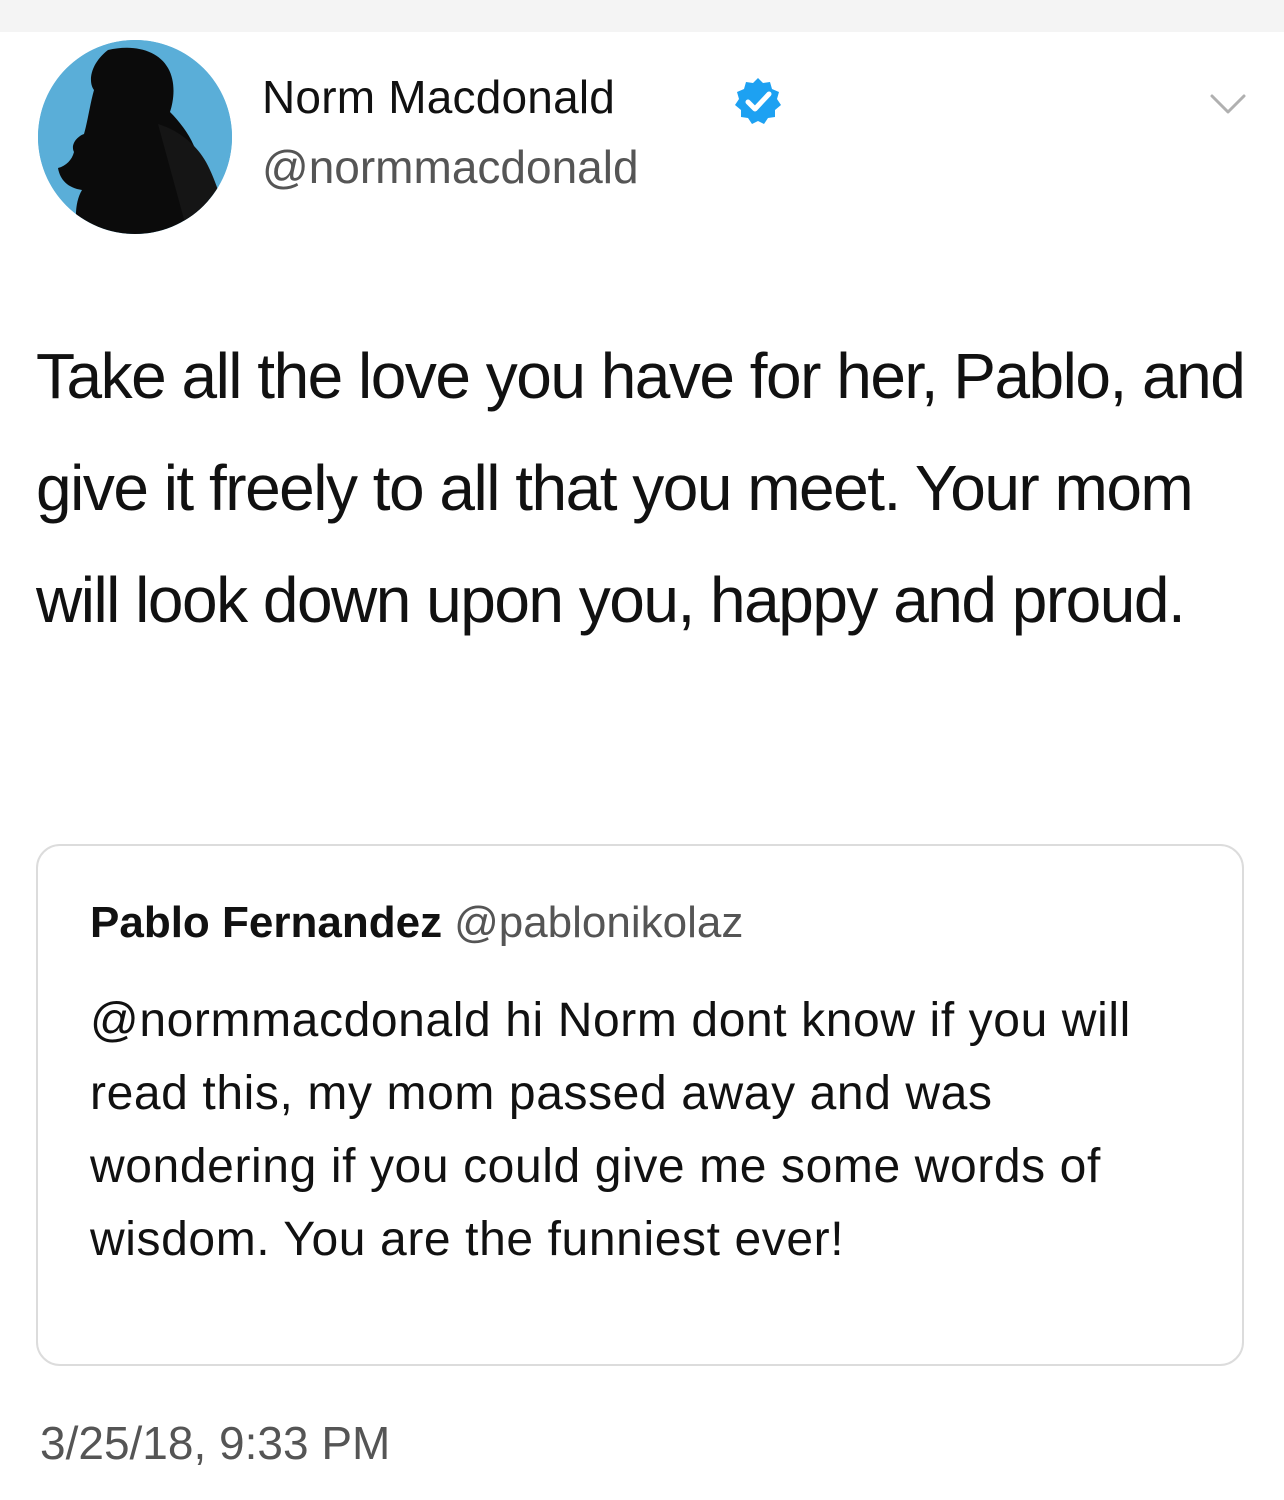  What do you see at coordinates (215, 1443) in the screenshot?
I see `tweet-timestamp: 3/25/18, 9:33 PM` at bounding box center [215, 1443].